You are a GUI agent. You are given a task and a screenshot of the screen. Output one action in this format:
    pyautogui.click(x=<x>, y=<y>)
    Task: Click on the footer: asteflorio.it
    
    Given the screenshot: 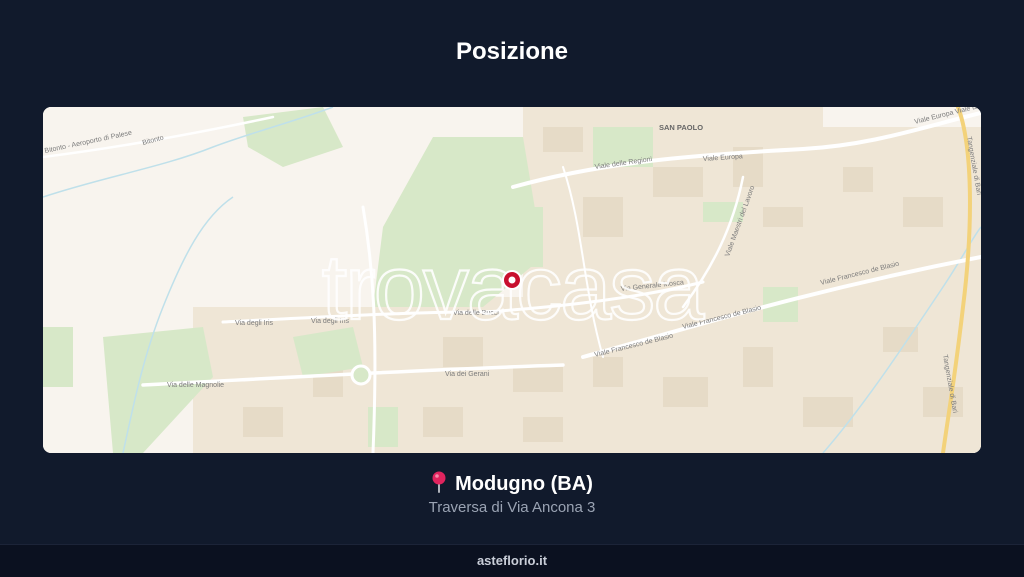 What is the action you would take?
    pyautogui.click(x=512, y=560)
    